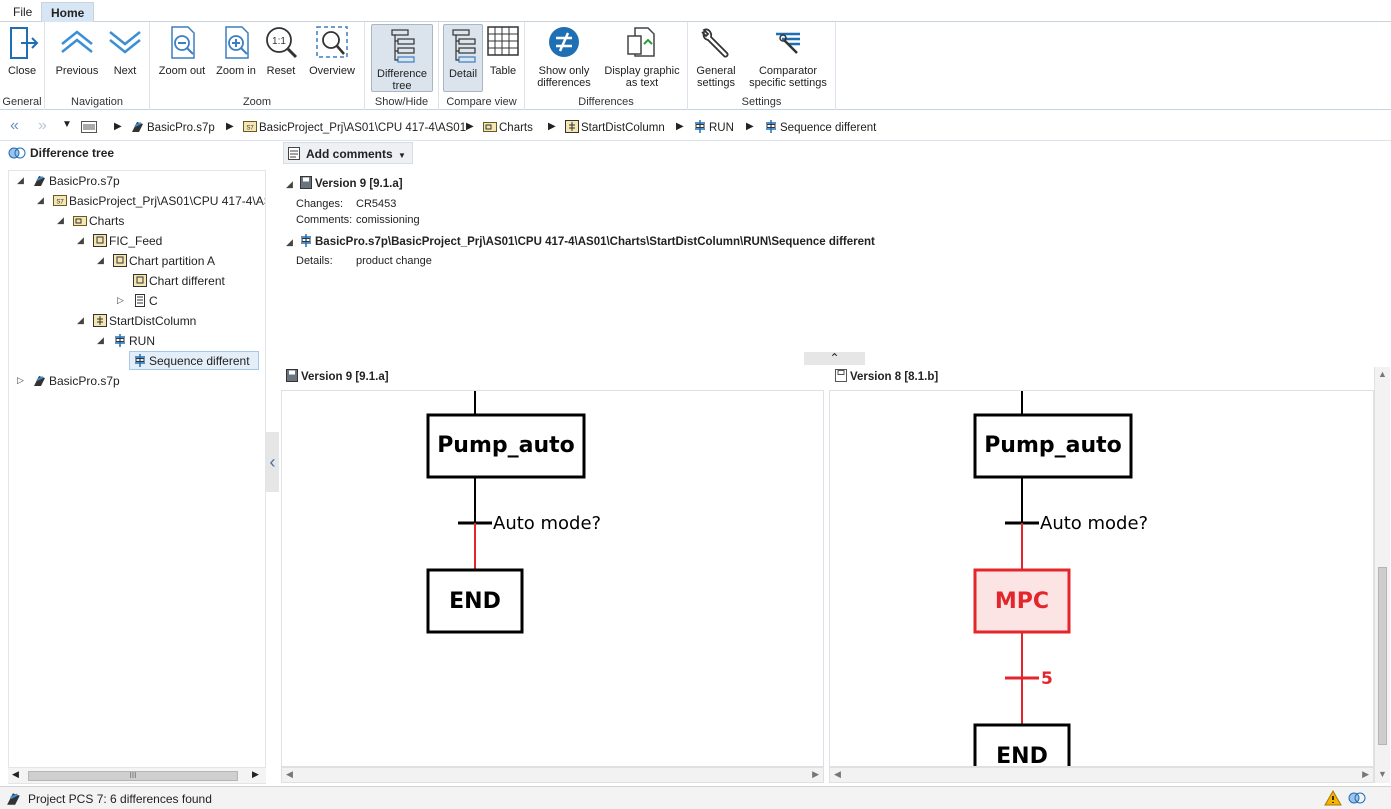 Image resolution: width=1391 pixels, height=809 pixels. What do you see at coordinates (279, 41) in the screenshot?
I see `reset-icon-text: 1:1` at bounding box center [279, 41].